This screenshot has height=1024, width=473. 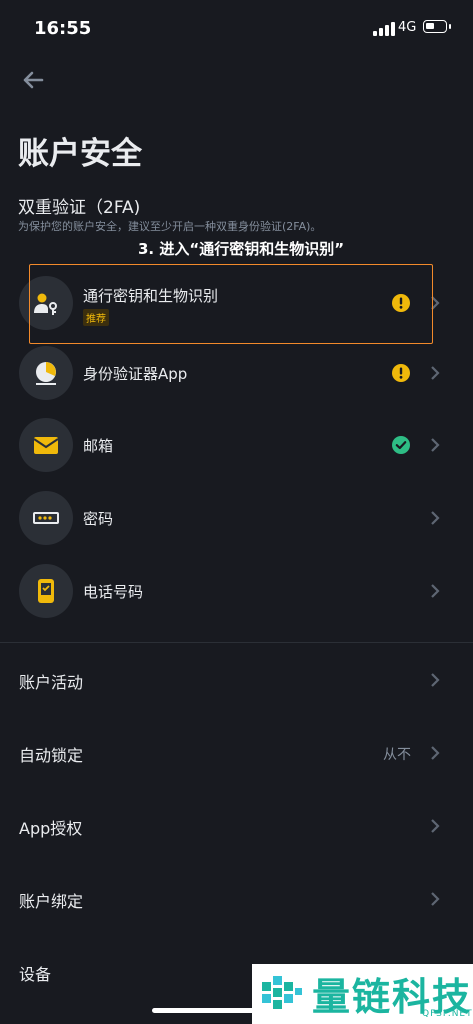 What do you see at coordinates (236, 445) in the screenshot?
I see `method-email: 邮箱` at bounding box center [236, 445].